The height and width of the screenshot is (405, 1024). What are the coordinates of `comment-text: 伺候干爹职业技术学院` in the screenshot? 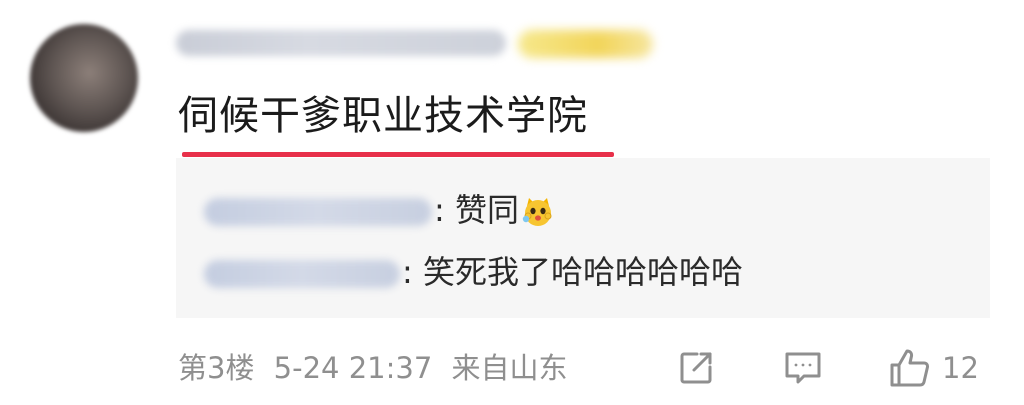 It's located at (383, 116).